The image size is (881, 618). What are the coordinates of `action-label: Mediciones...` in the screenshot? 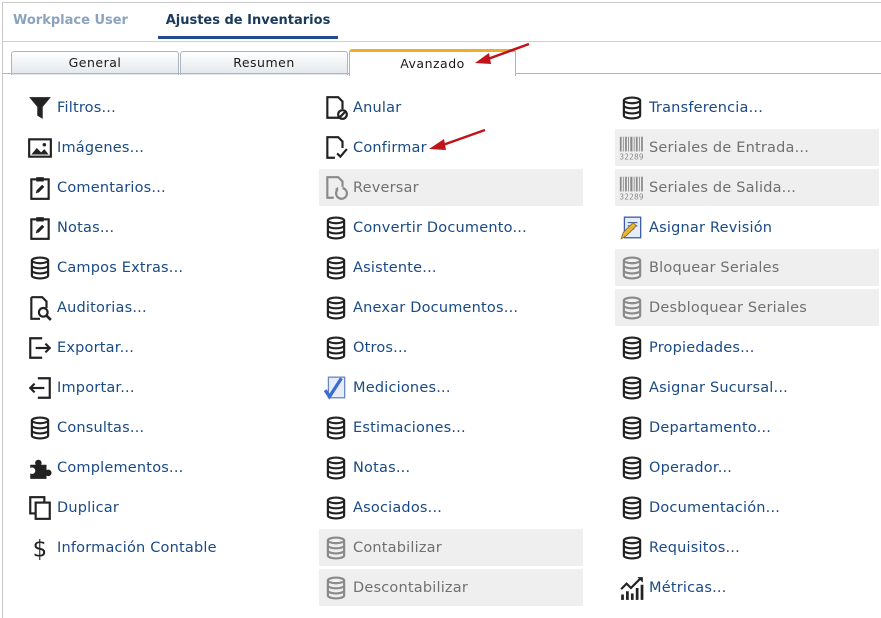 It's located at (402, 387).